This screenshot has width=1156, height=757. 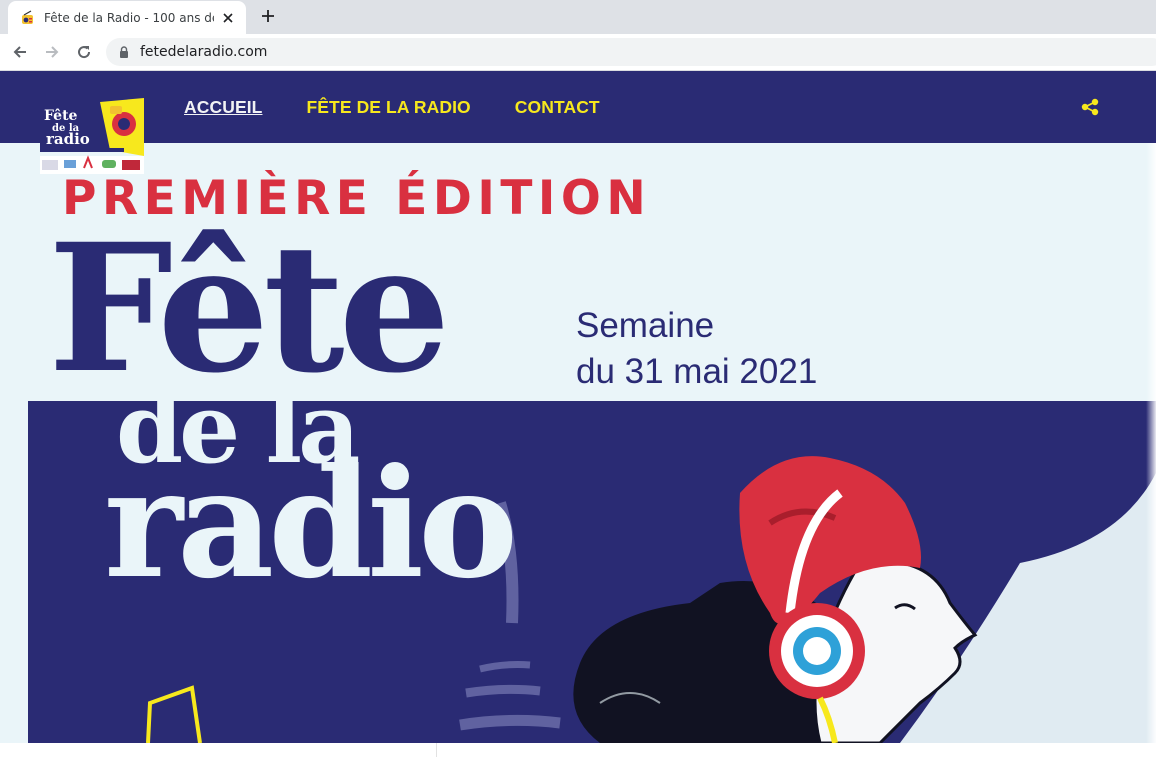 I want to click on hero-title-radio: radio, so click(x=311, y=524).